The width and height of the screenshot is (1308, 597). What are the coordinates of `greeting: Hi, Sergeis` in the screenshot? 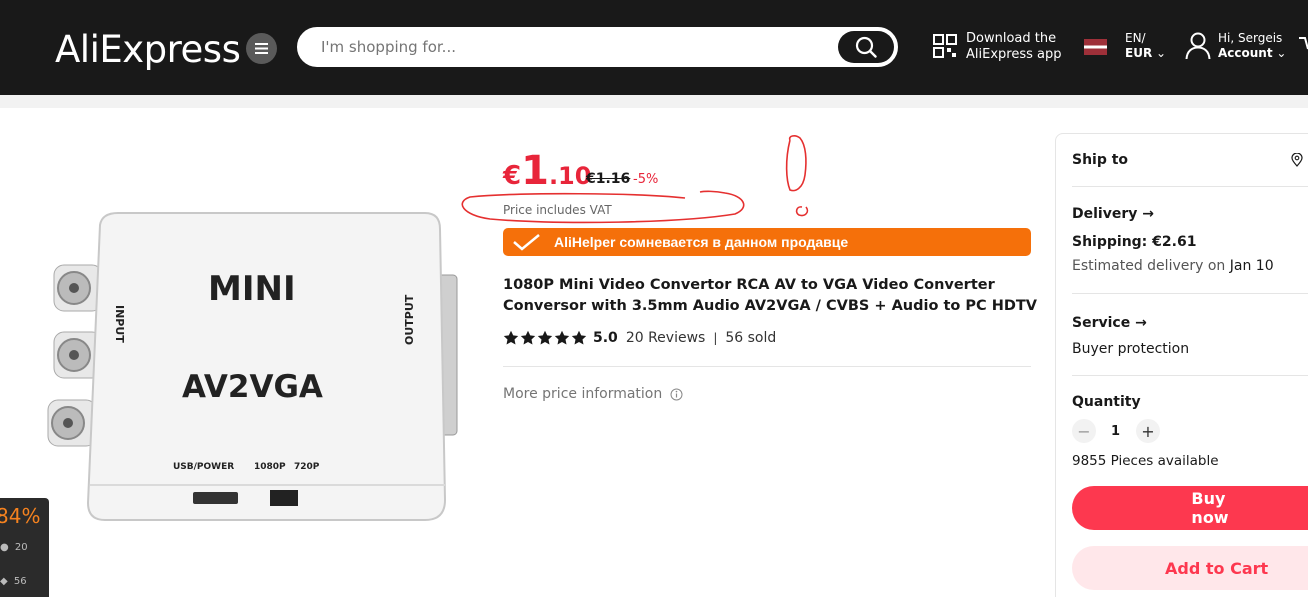 It's located at (1250, 38).